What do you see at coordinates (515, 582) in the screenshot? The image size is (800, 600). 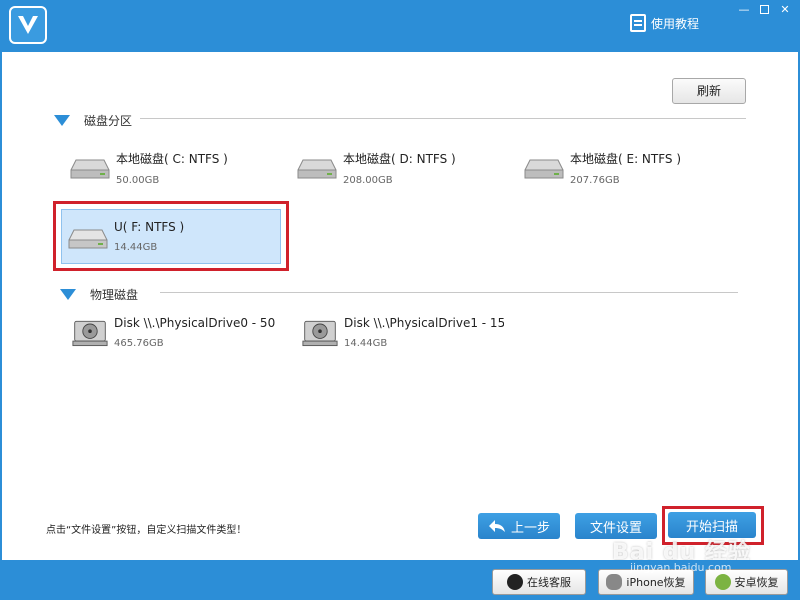 I see `qq-icon` at bounding box center [515, 582].